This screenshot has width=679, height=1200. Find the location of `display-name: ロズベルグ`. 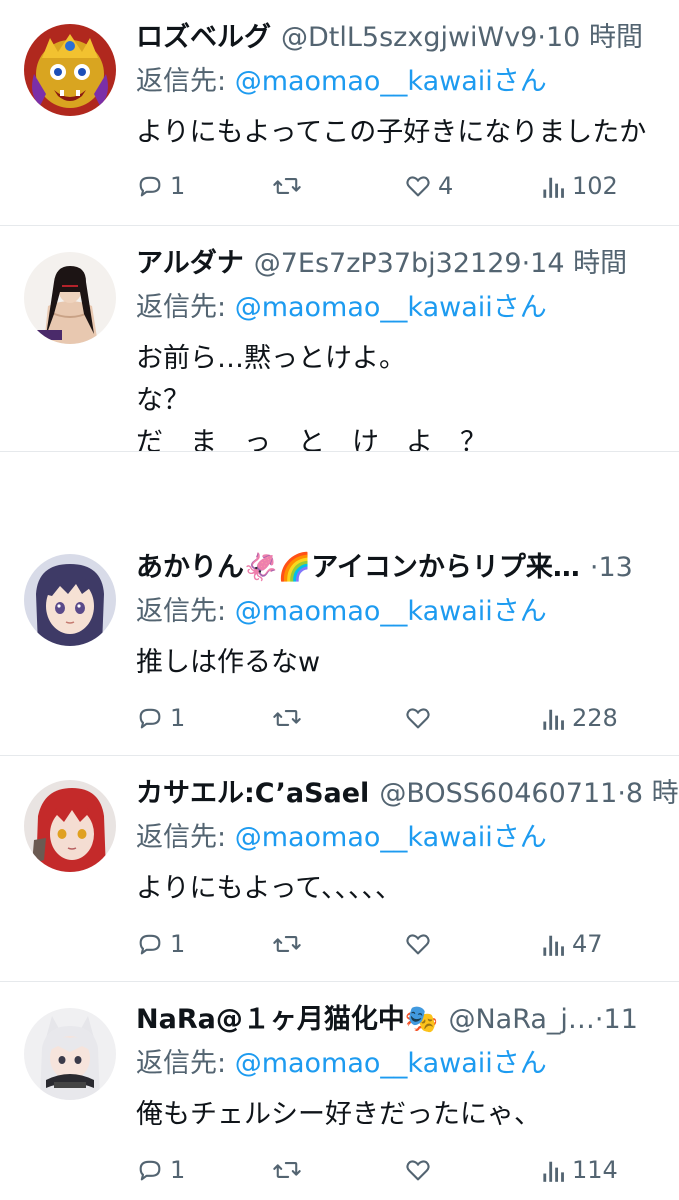

display-name: ロズベルグ is located at coordinates (203, 37).